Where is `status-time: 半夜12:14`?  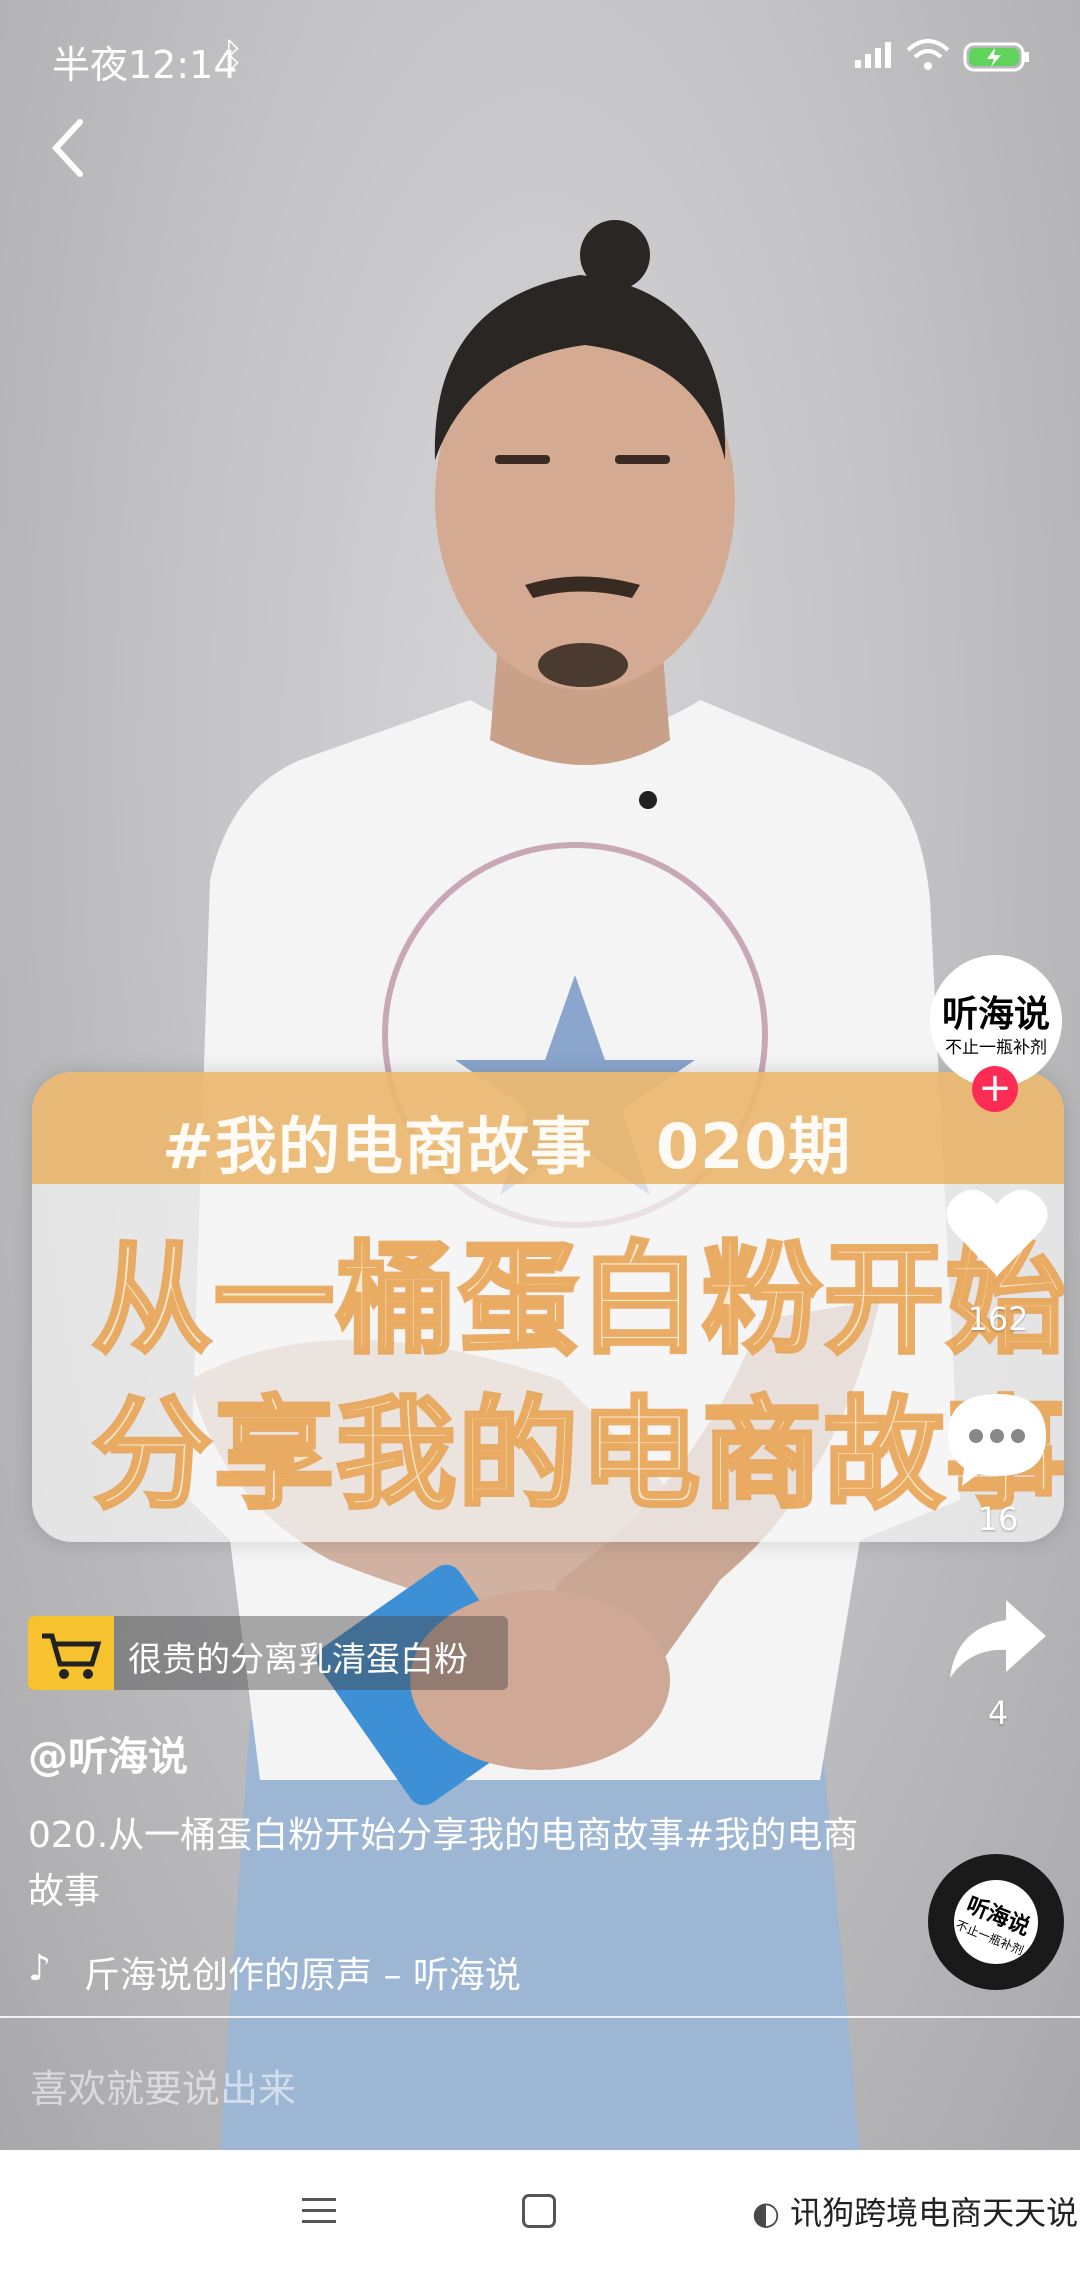
status-time: 半夜12:14 is located at coordinates (145, 65).